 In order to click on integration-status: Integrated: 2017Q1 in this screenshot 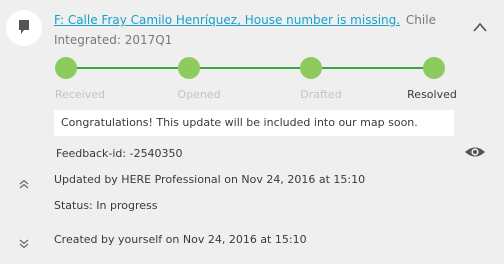, I will do `click(113, 40)`.